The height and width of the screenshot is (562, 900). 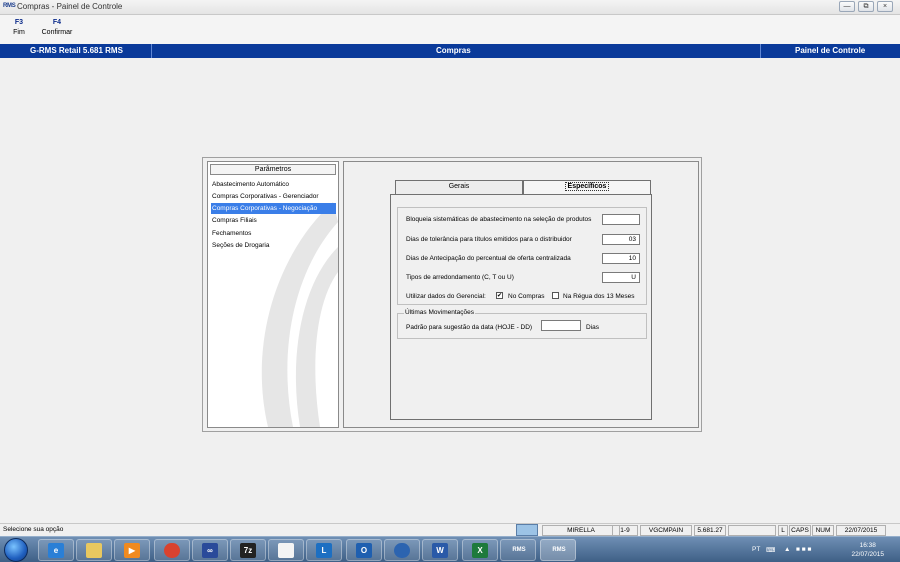 I want to click on param-item-compras-filiais: Compras Filiais, so click(x=273, y=220).